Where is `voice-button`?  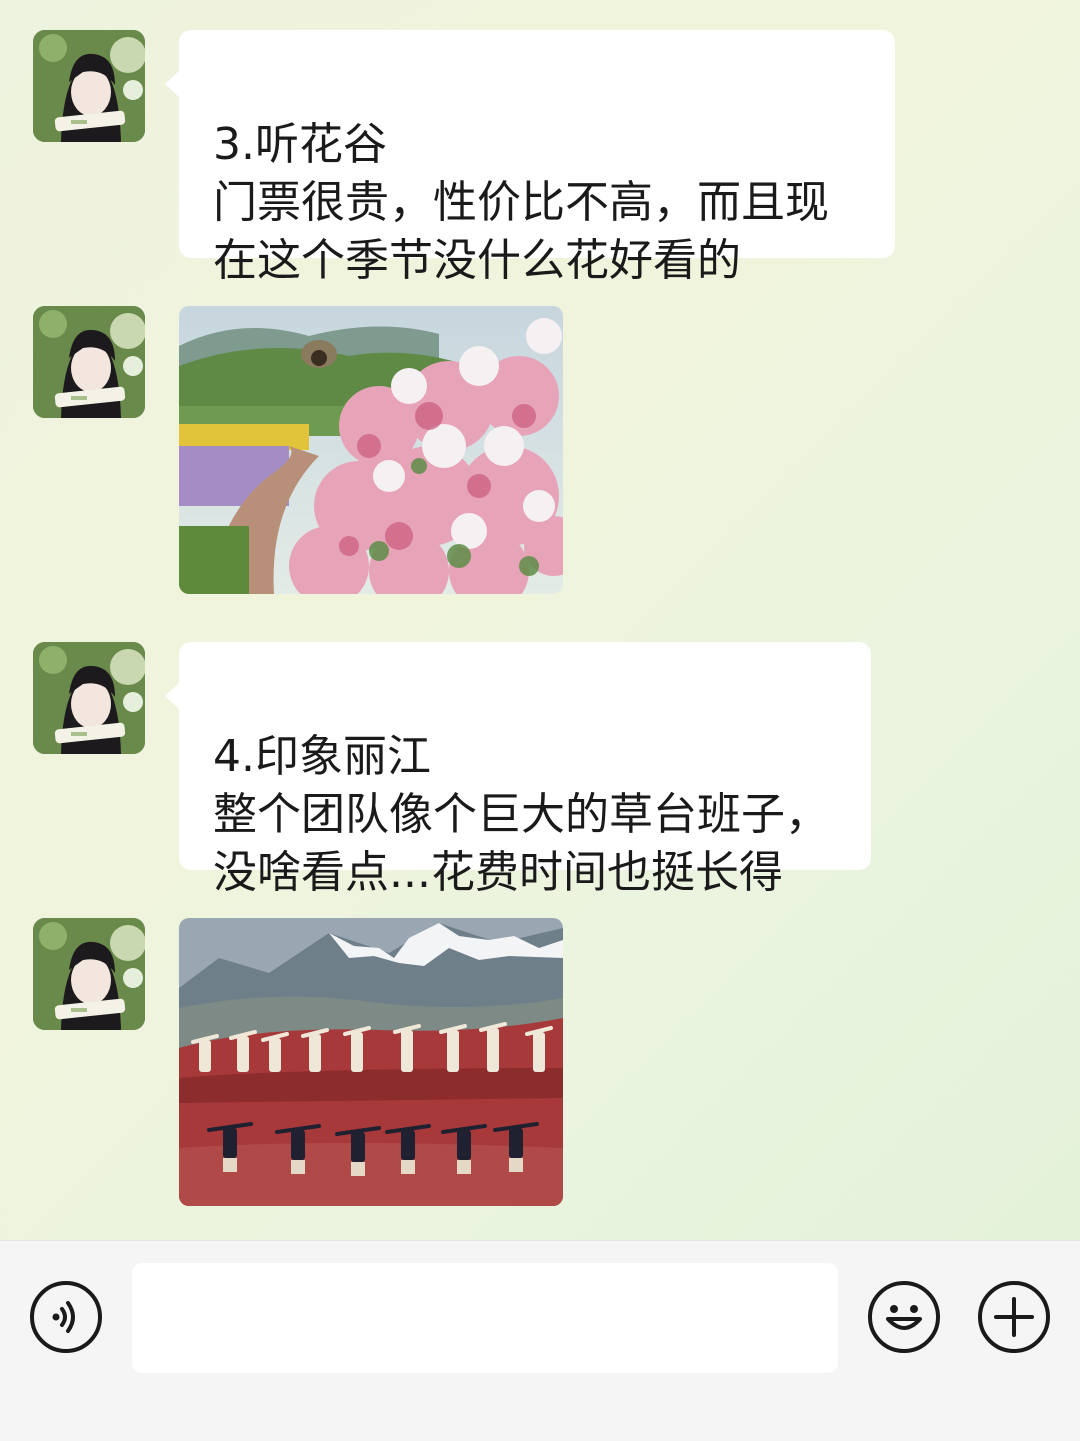 voice-button is located at coordinates (66, 1317).